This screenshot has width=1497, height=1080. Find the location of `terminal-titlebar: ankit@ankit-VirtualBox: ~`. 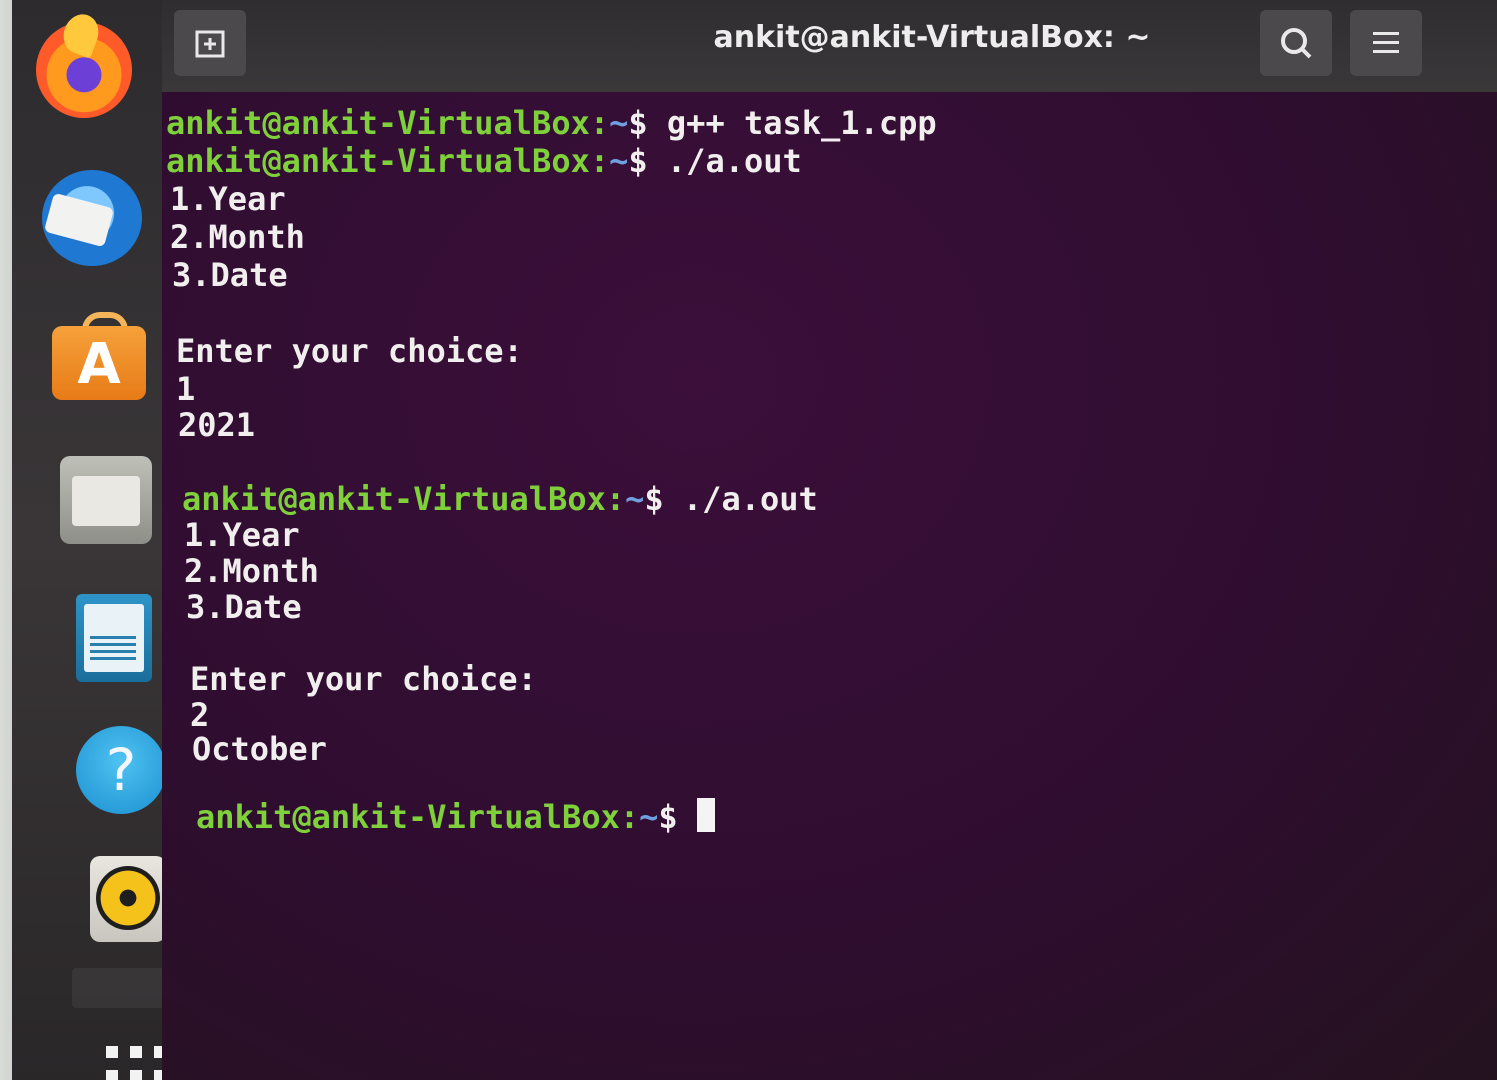

terminal-titlebar: ankit@ankit-VirtualBox: ~ is located at coordinates (829, 46).